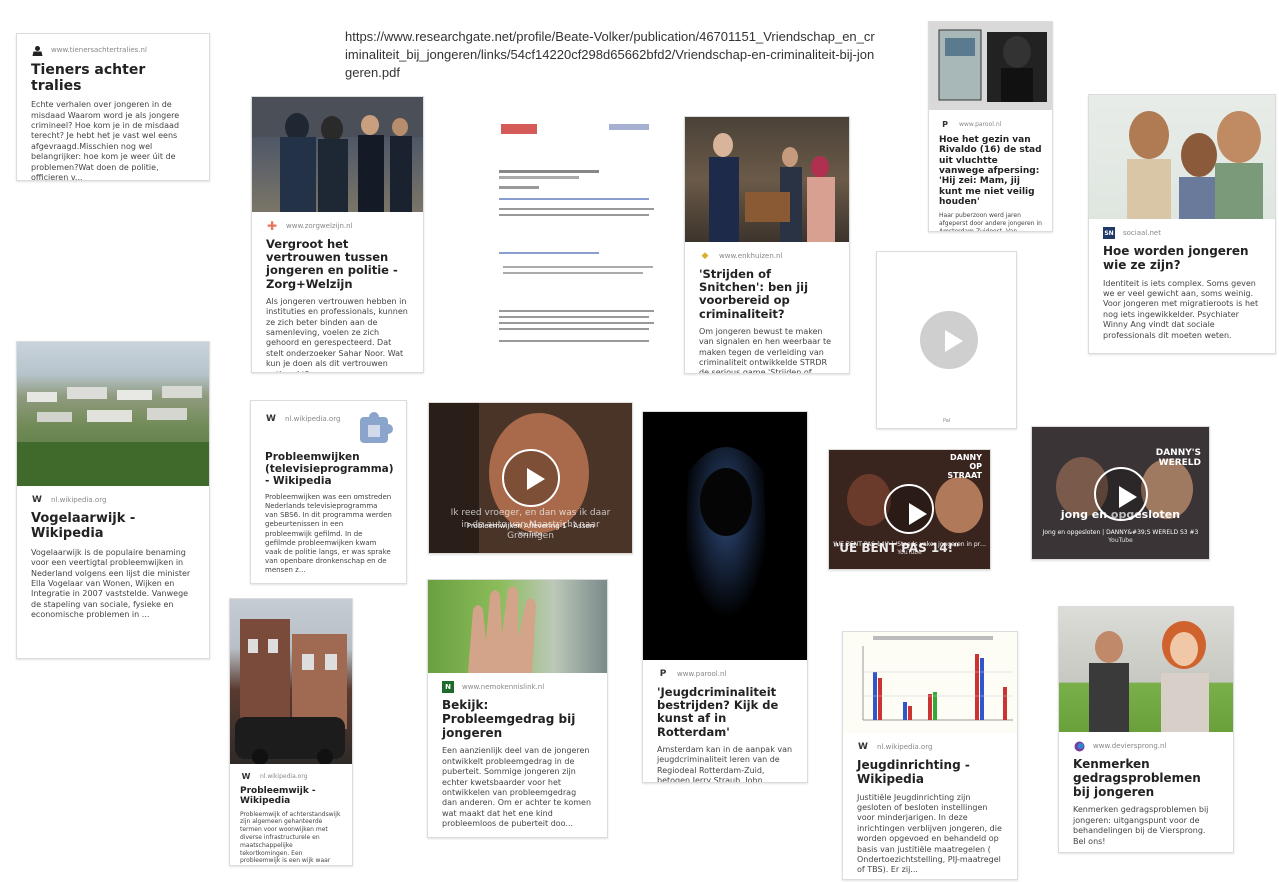  What do you see at coordinates (88, 78) in the screenshot?
I see `card-title: Tieners achter tralies` at bounding box center [88, 78].